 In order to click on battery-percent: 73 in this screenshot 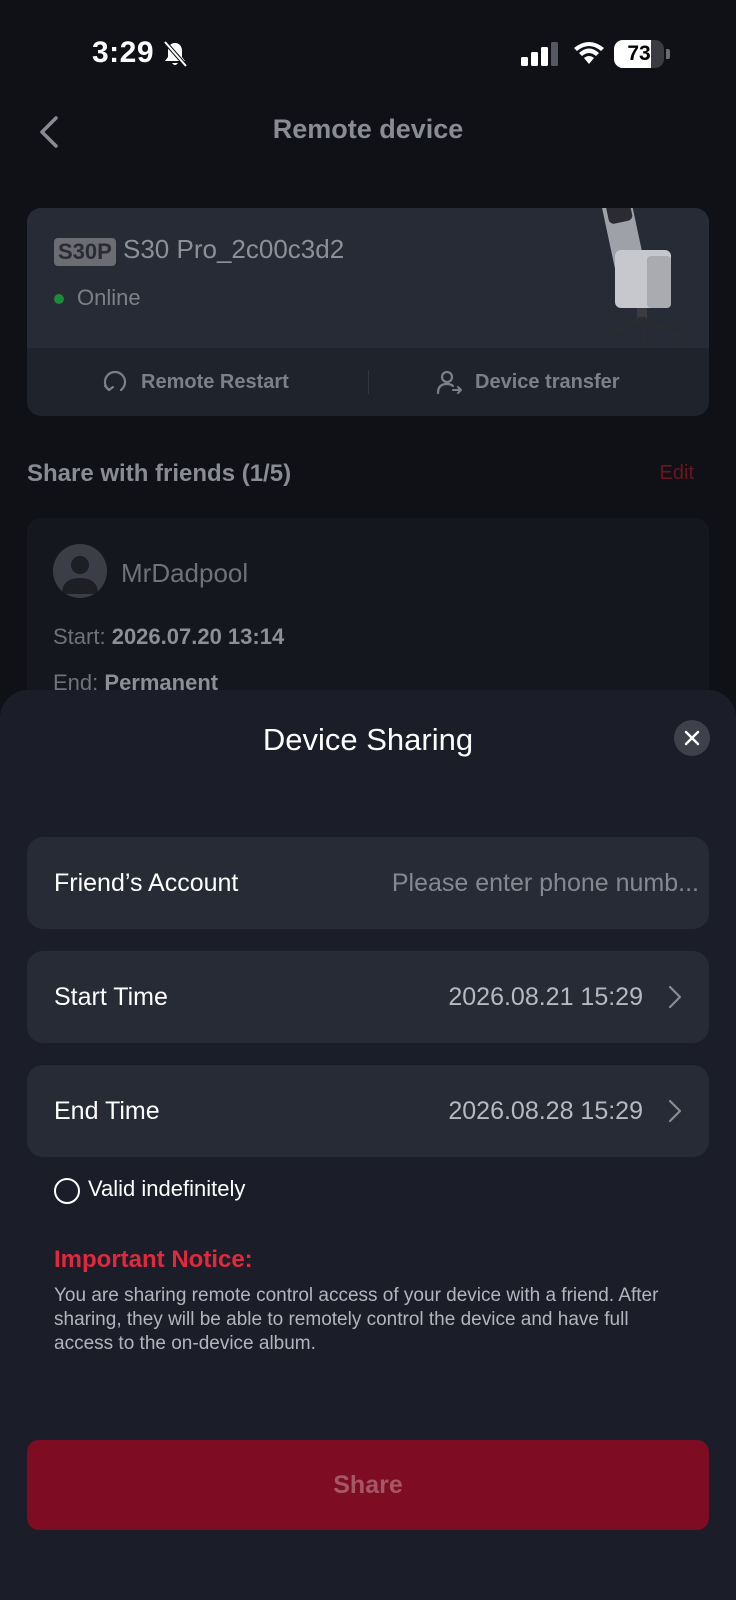, I will do `click(639, 53)`.